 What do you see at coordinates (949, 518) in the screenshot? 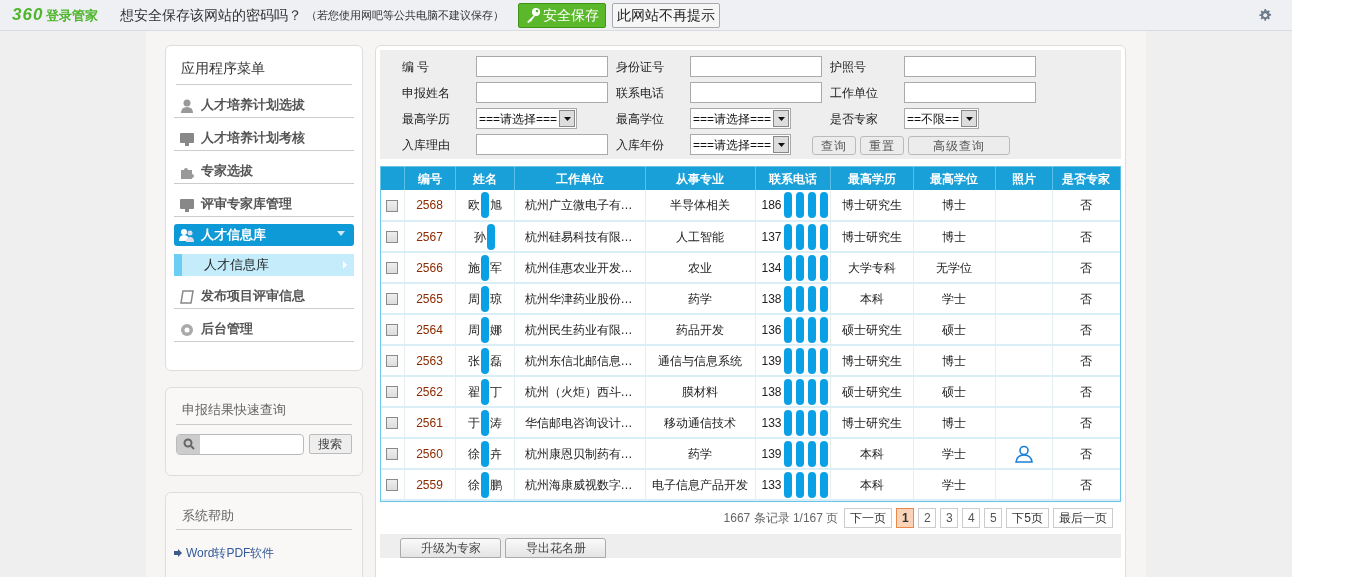
I see `page-button: 3` at bounding box center [949, 518].